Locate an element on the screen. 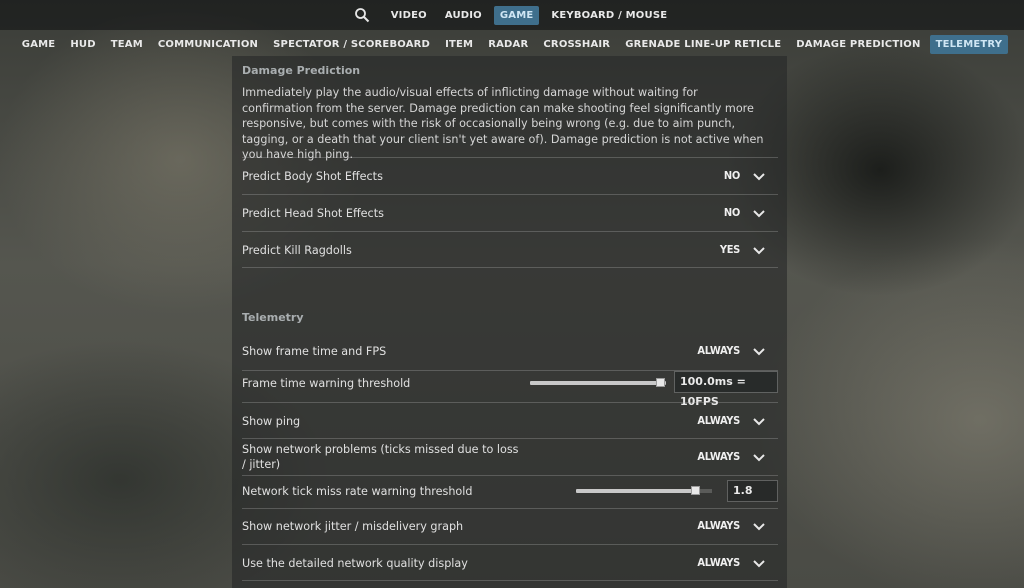  setting-label: Show ping is located at coordinates (271, 421).